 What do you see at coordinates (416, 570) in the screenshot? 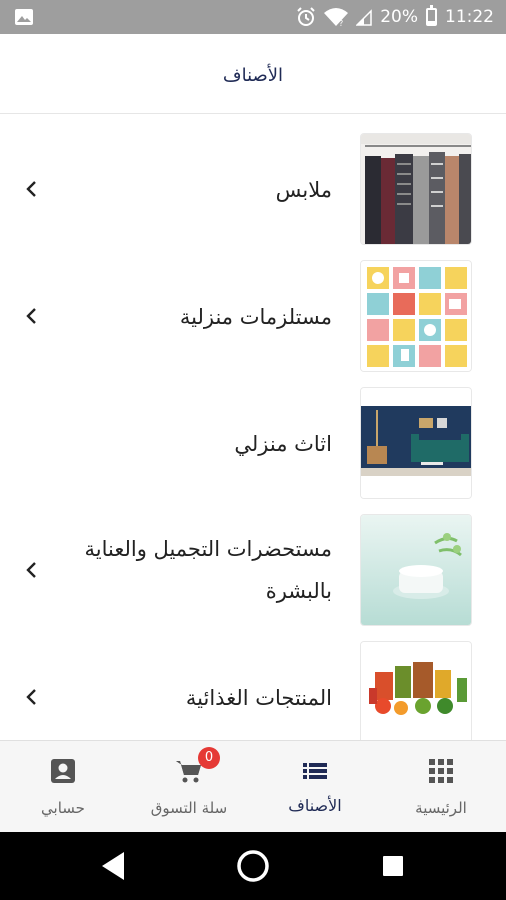
I see `category-image-cosmetics` at bounding box center [416, 570].